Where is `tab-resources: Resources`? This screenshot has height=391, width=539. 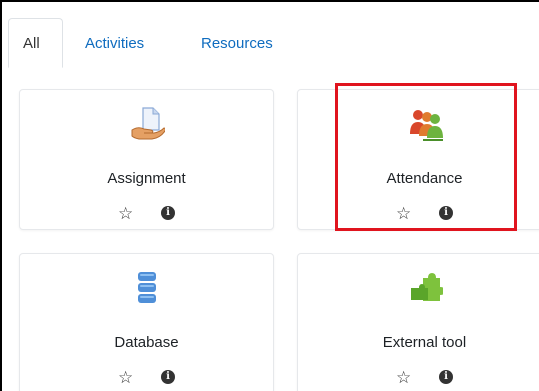
tab-resources: Resources is located at coordinates (237, 43).